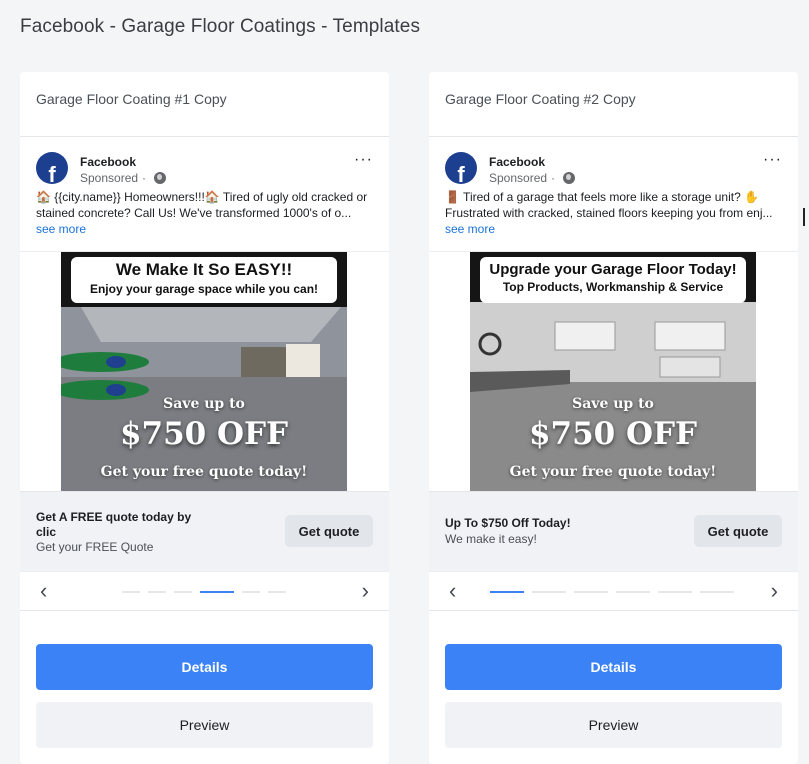 This screenshot has width=809, height=764. Describe the element at coordinates (613, 287) in the screenshot. I see `ad-subheadline: Top Products, Workmanship & Service` at that location.